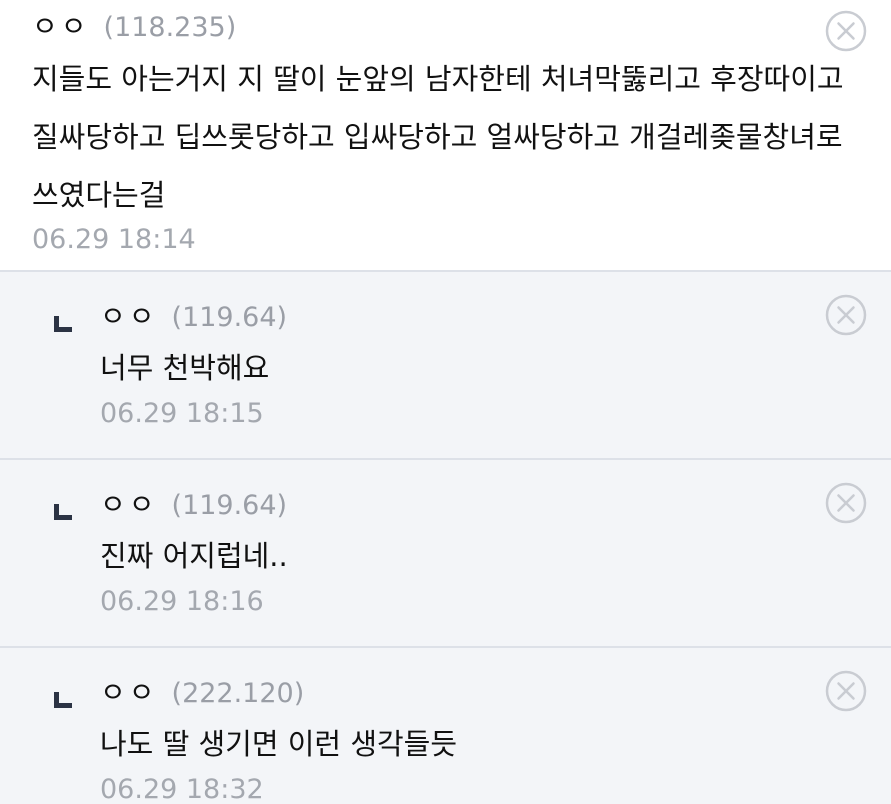 This screenshot has width=891, height=804. I want to click on reply-text: 진짜 어지럽네.., so click(194, 556).